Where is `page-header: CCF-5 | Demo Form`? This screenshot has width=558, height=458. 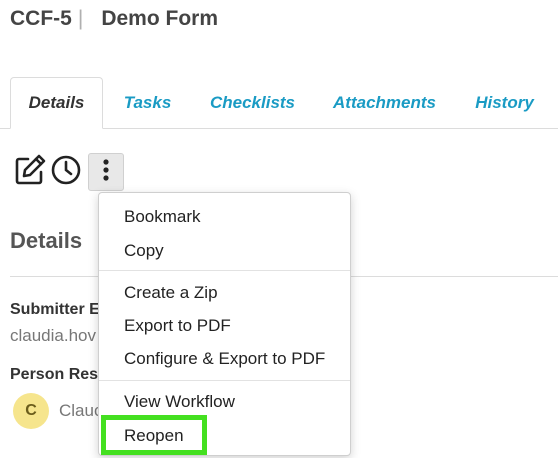
page-header: CCF-5 | Demo Form is located at coordinates (114, 19).